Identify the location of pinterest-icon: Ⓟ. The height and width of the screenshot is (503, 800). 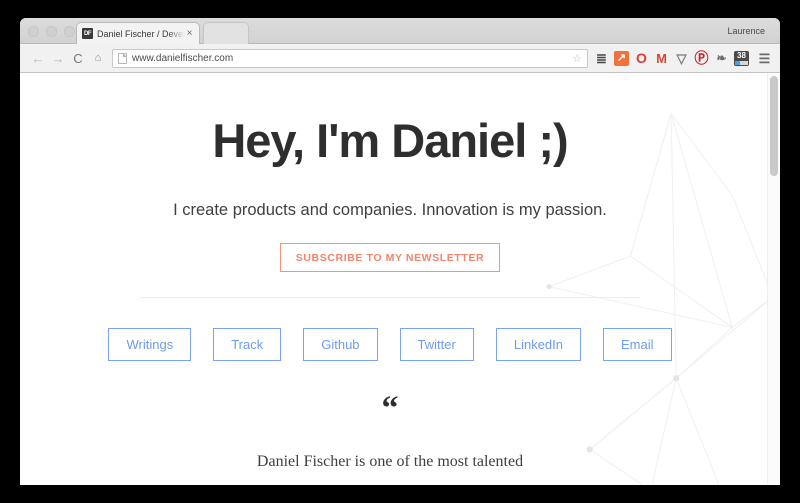
(701, 58).